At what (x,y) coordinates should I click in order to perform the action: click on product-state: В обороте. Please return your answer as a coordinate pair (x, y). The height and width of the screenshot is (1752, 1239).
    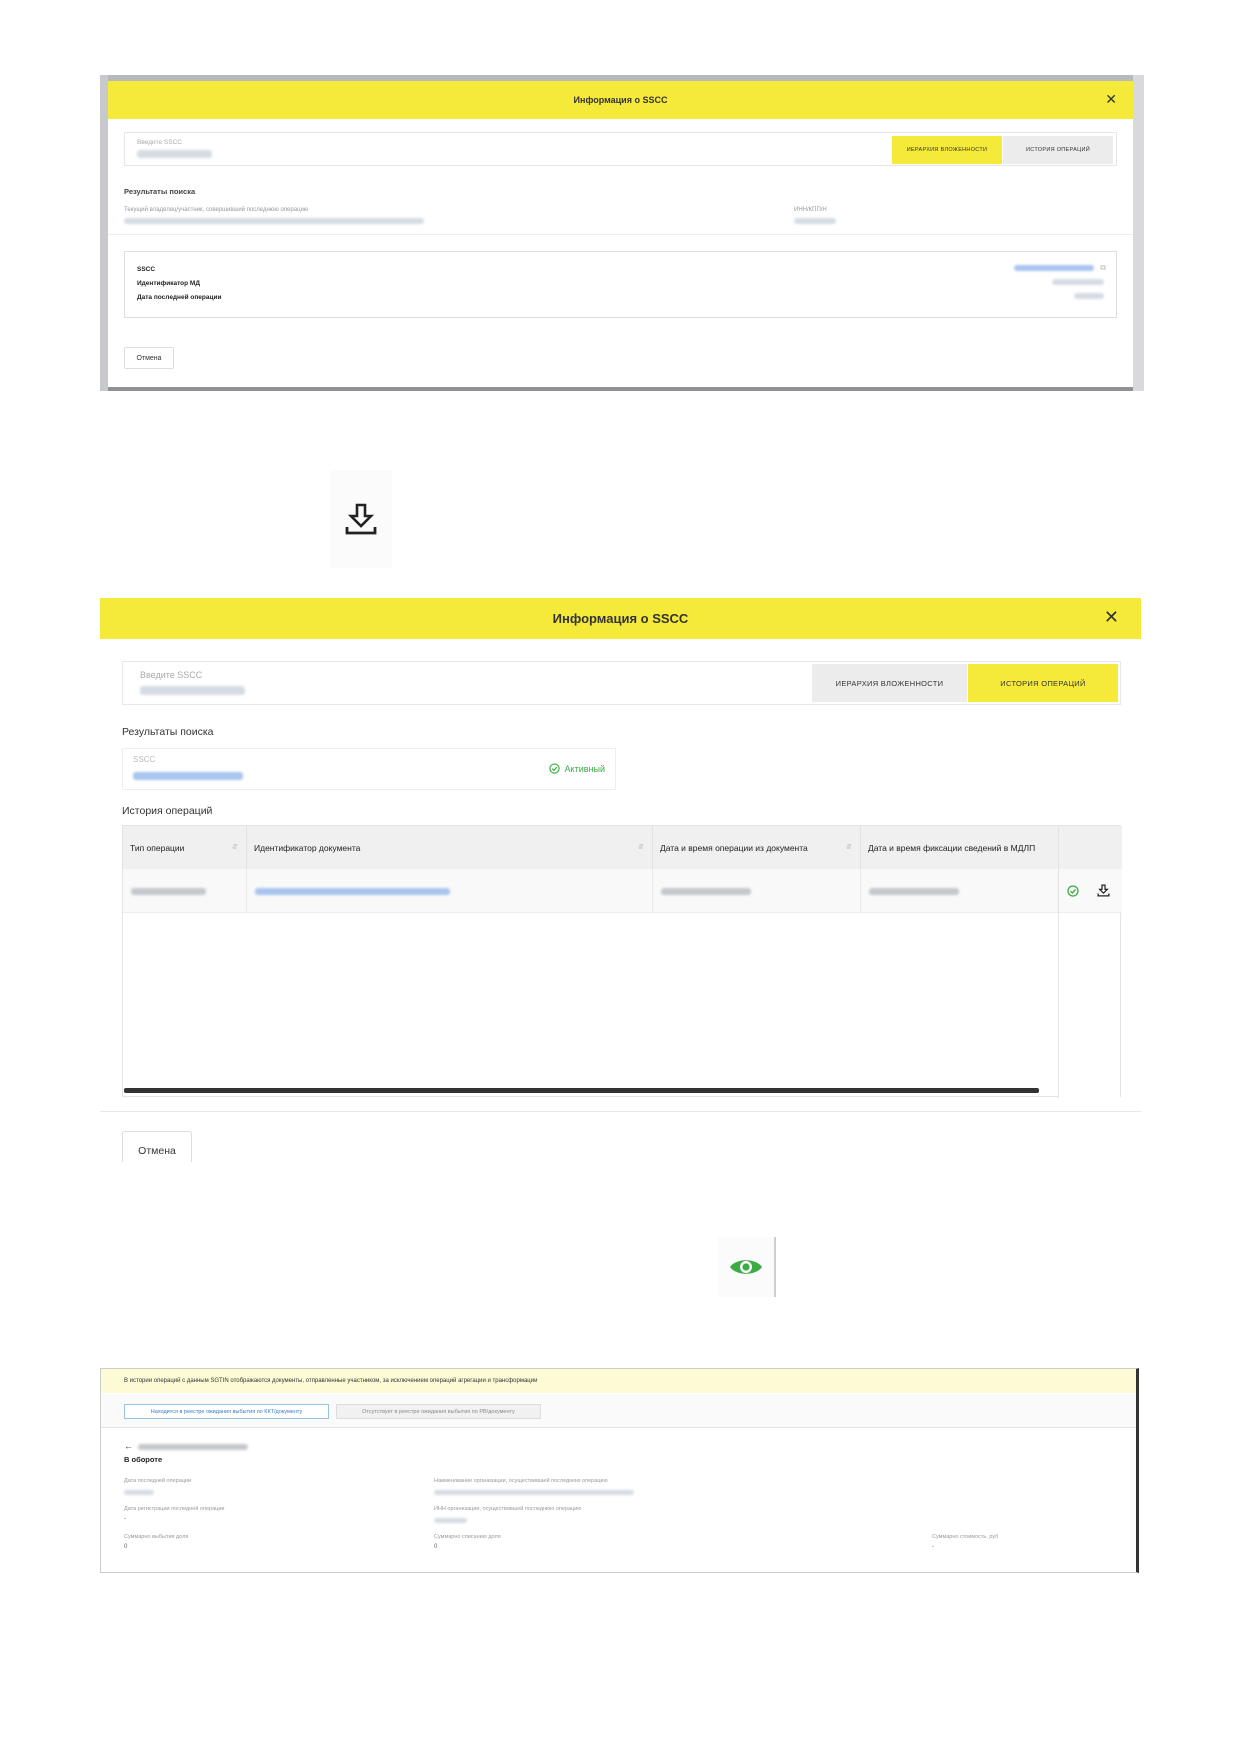
    Looking at the image, I should click on (143, 1459).